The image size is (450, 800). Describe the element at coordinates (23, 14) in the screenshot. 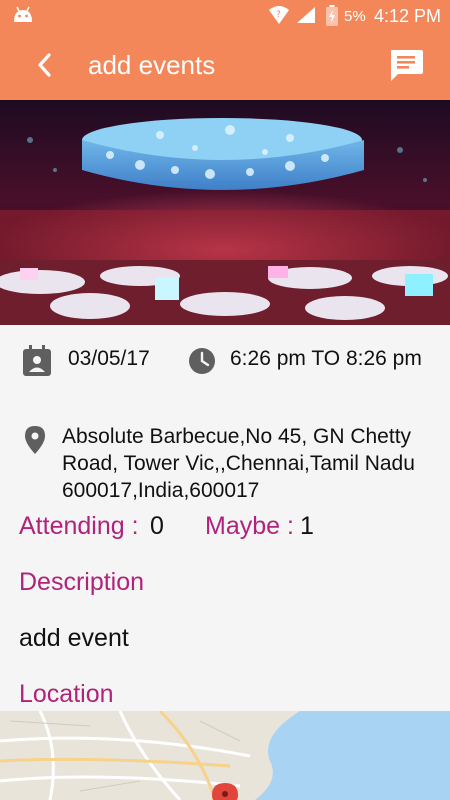

I see `android-icon` at that location.